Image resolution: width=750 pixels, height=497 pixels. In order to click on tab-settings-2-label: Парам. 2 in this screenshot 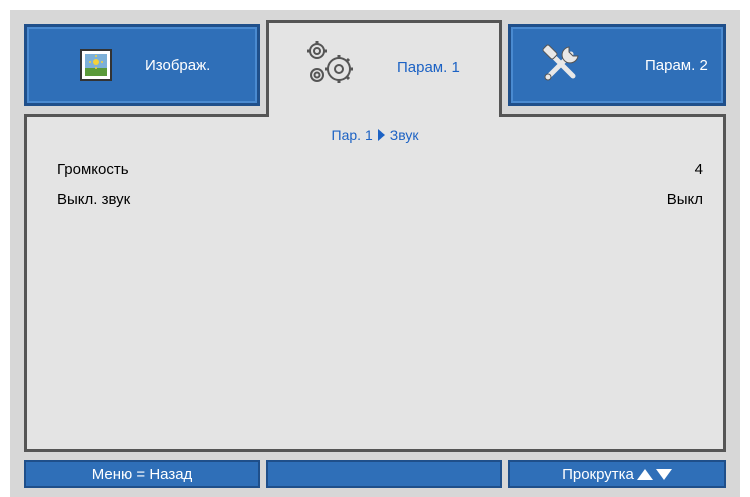, I will do `click(676, 65)`.